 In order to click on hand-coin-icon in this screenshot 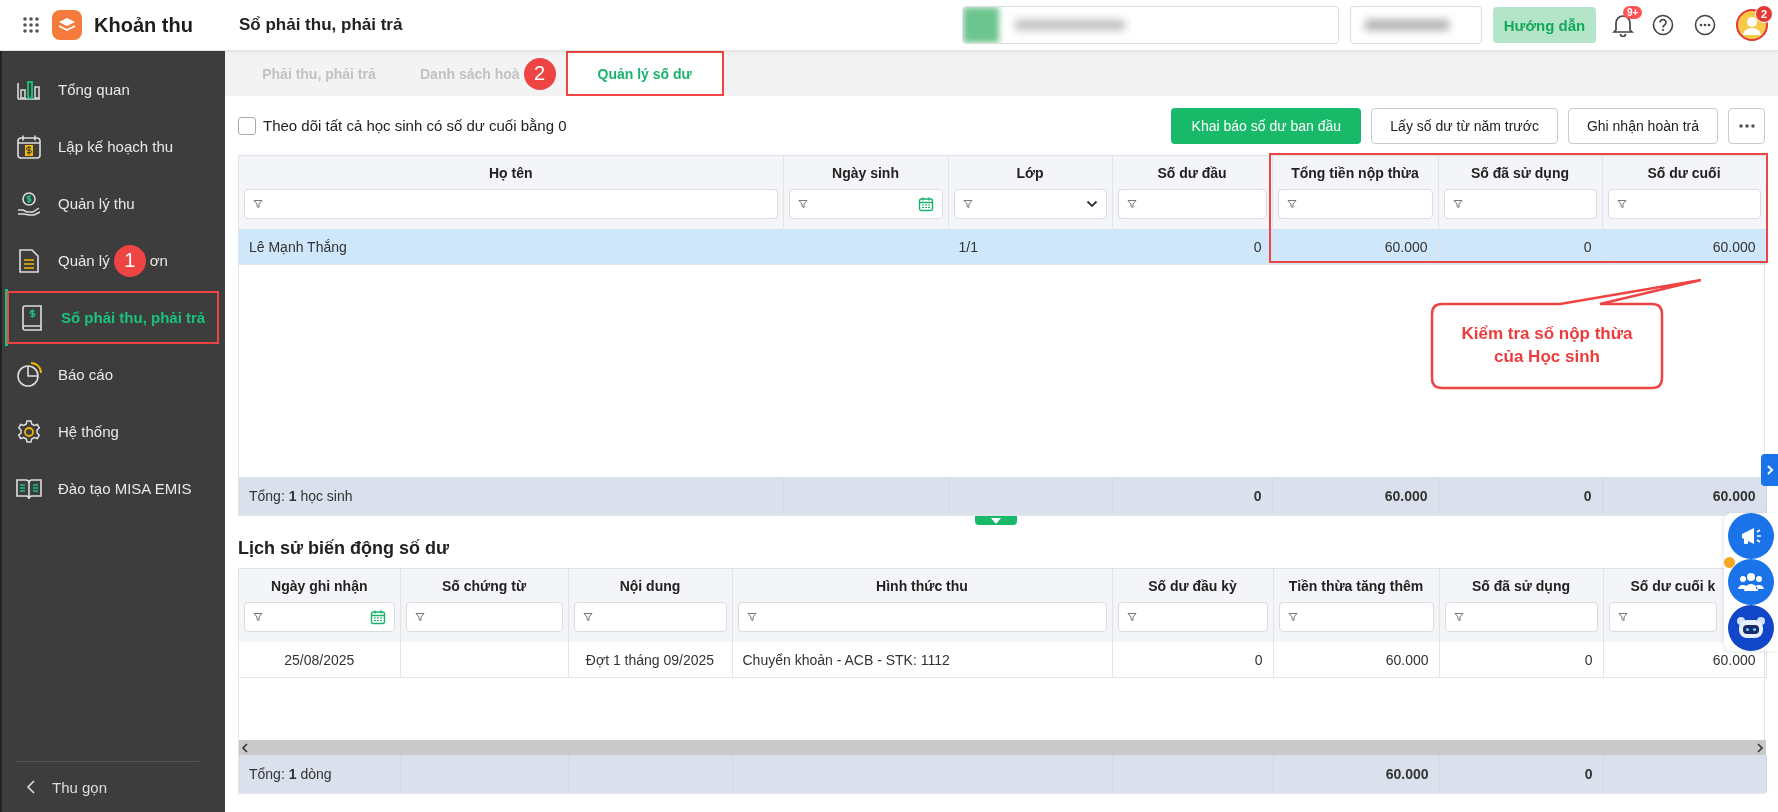, I will do `click(29, 203)`.